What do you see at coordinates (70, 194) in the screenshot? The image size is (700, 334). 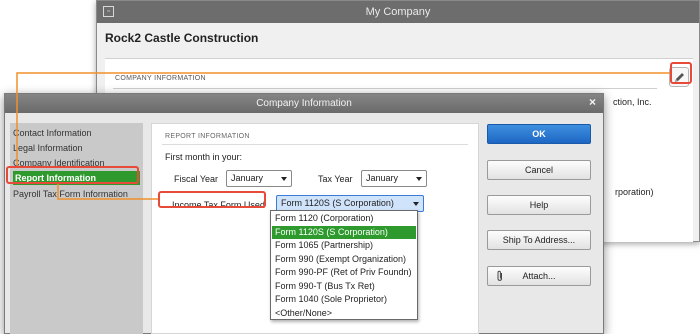 I see `nav-item-payroll-tax-form-information: Payroll Tax Form Information` at bounding box center [70, 194].